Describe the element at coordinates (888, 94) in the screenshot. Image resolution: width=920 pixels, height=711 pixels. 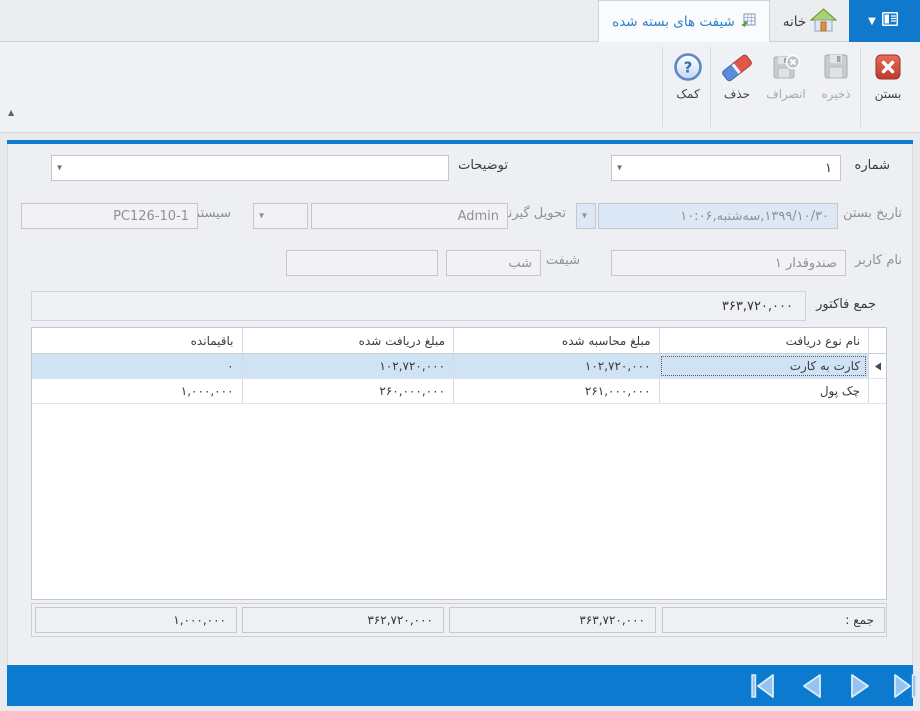
I see `close-button-label: بستن` at that location.